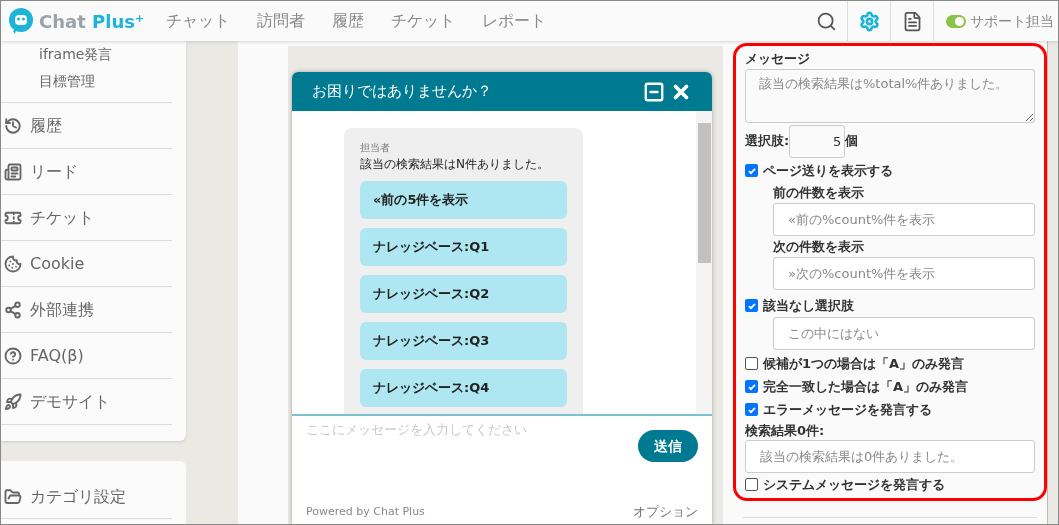 Image resolution: width=1059 pixels, height=525 pixels. Describe the element at coordinates (86, 497) in the screenshot. I see `sidebar-item: カテゴリ設定` at that location.